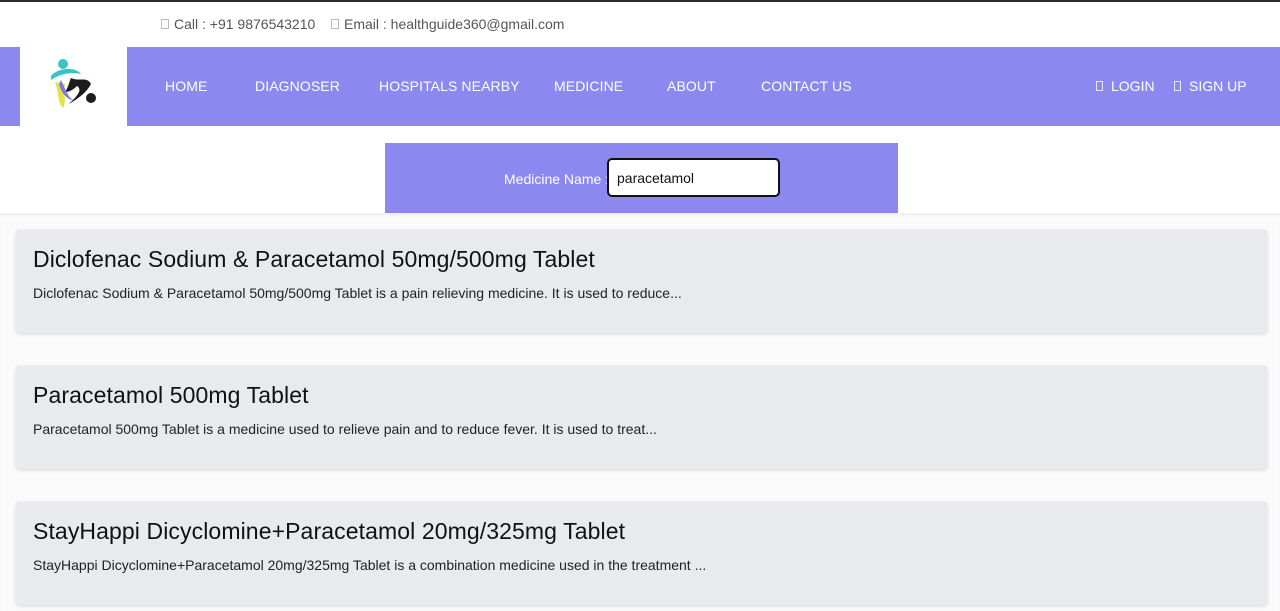 The width and height of the screenshot is (1280, 611). Describe the element at coordinates (165, 24) in the screenshot. I see `phone-icon` at that location.